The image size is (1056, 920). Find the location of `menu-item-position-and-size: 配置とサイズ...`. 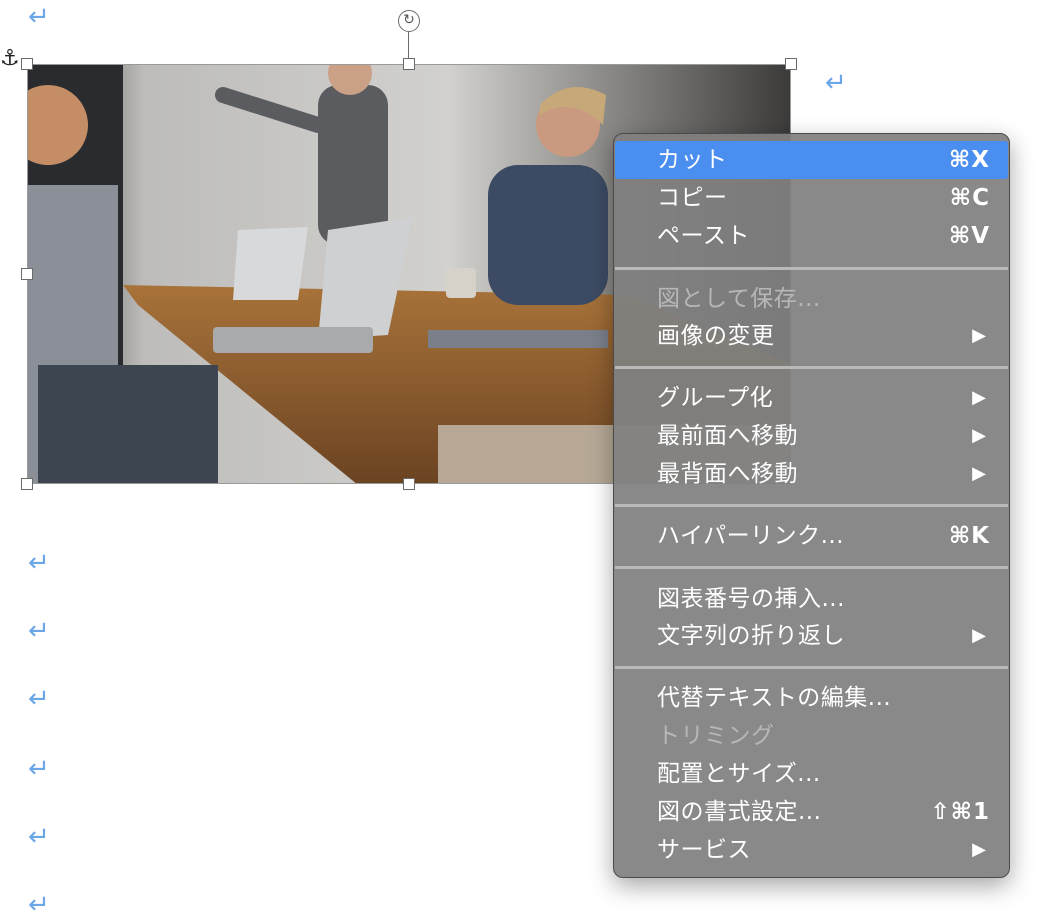

menu-item-position-and-size: 配置とサイズ... is located at coordinates (811, 774).